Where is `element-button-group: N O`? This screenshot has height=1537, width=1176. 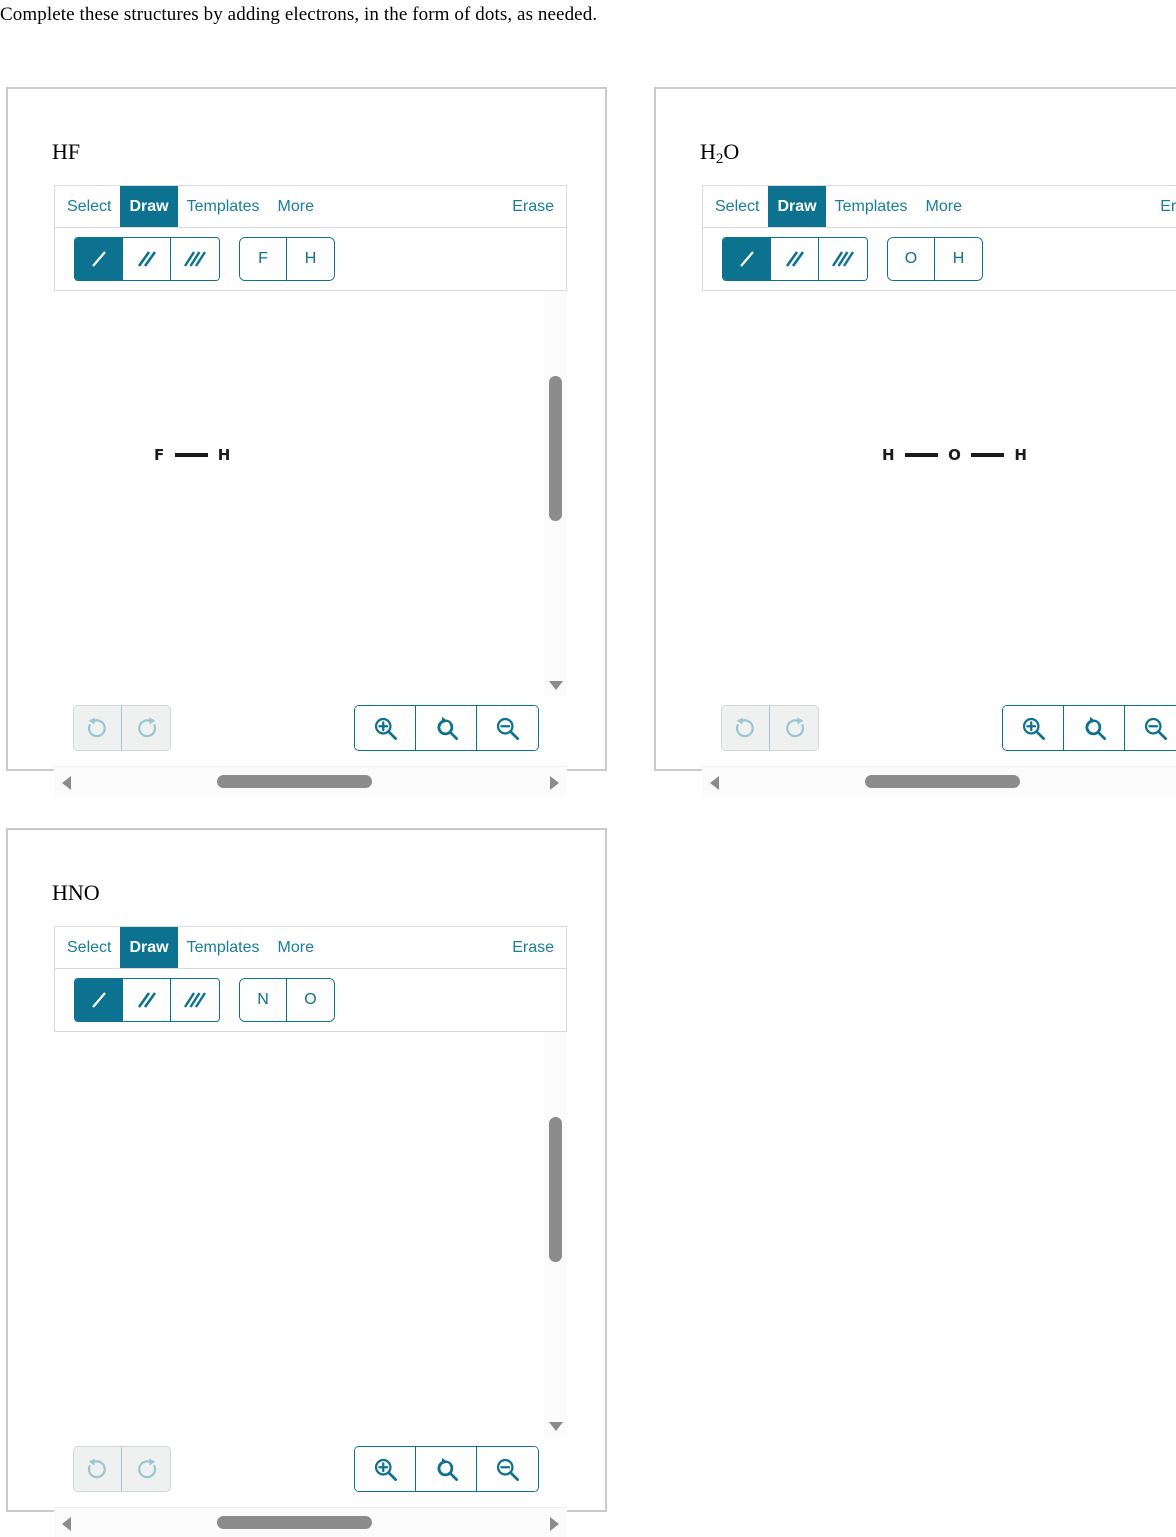
element-button-group: N O is located at coordinates (287, 1000).